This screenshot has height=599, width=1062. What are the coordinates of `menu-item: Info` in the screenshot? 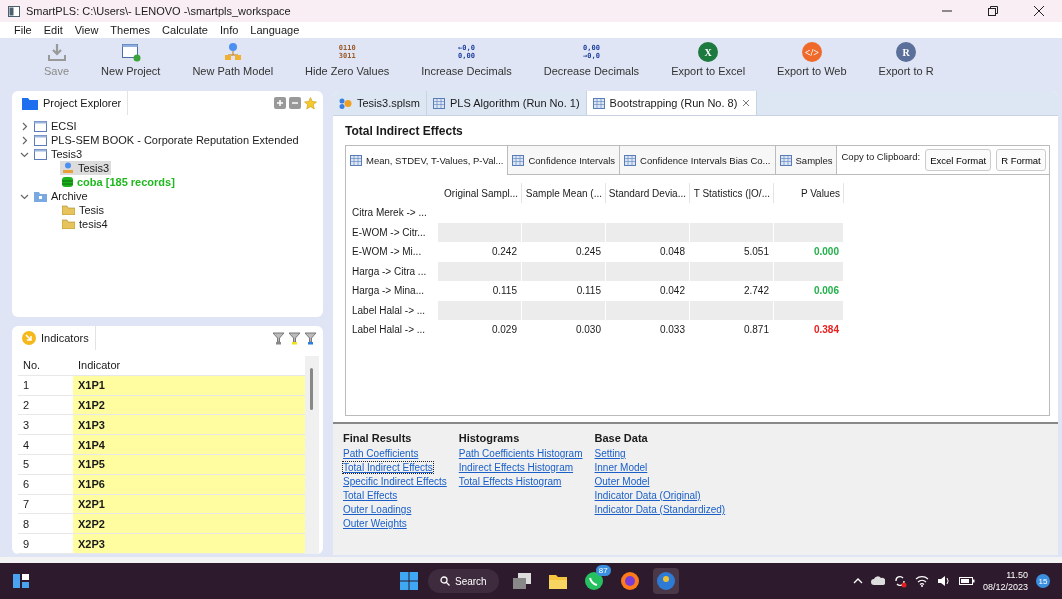 It's located at (229, 30).